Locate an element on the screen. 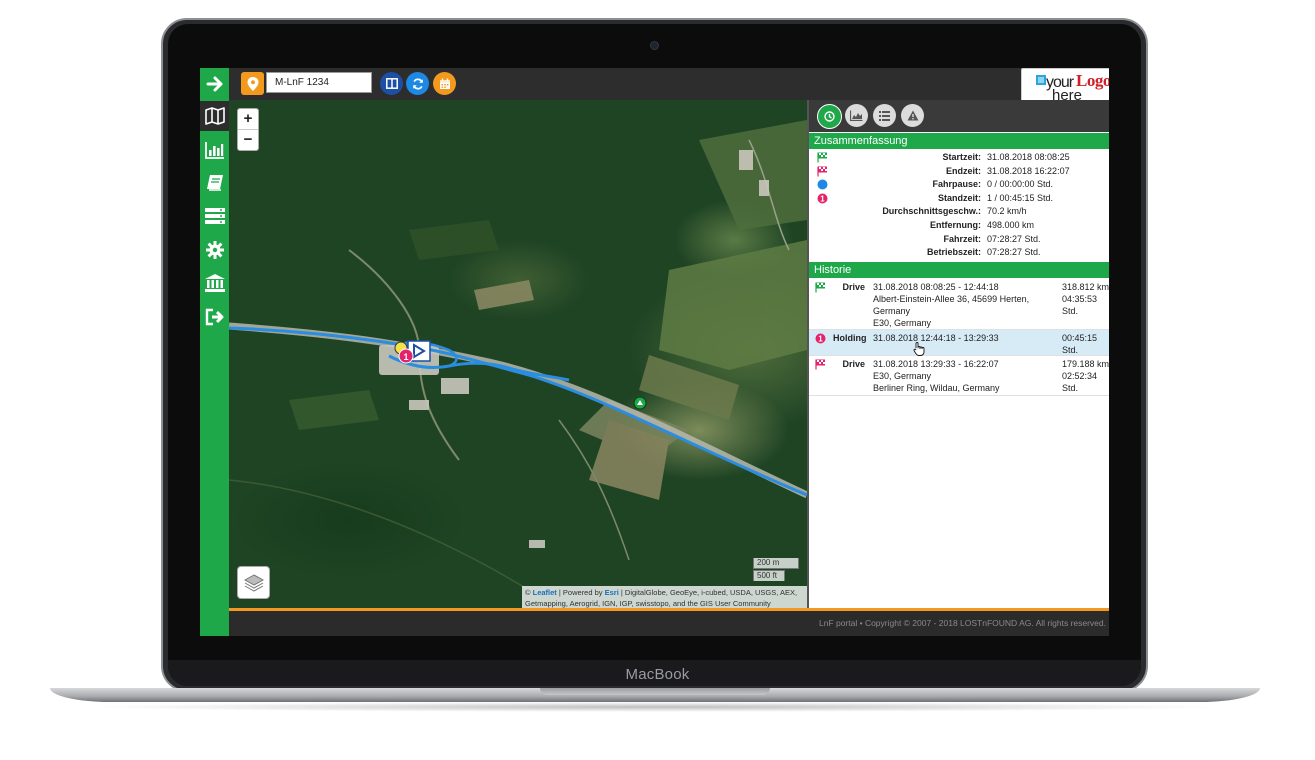 This screenshot has height=760, width=1315. summary-header: Zusammenfassung is located at coordinates (959, 141).